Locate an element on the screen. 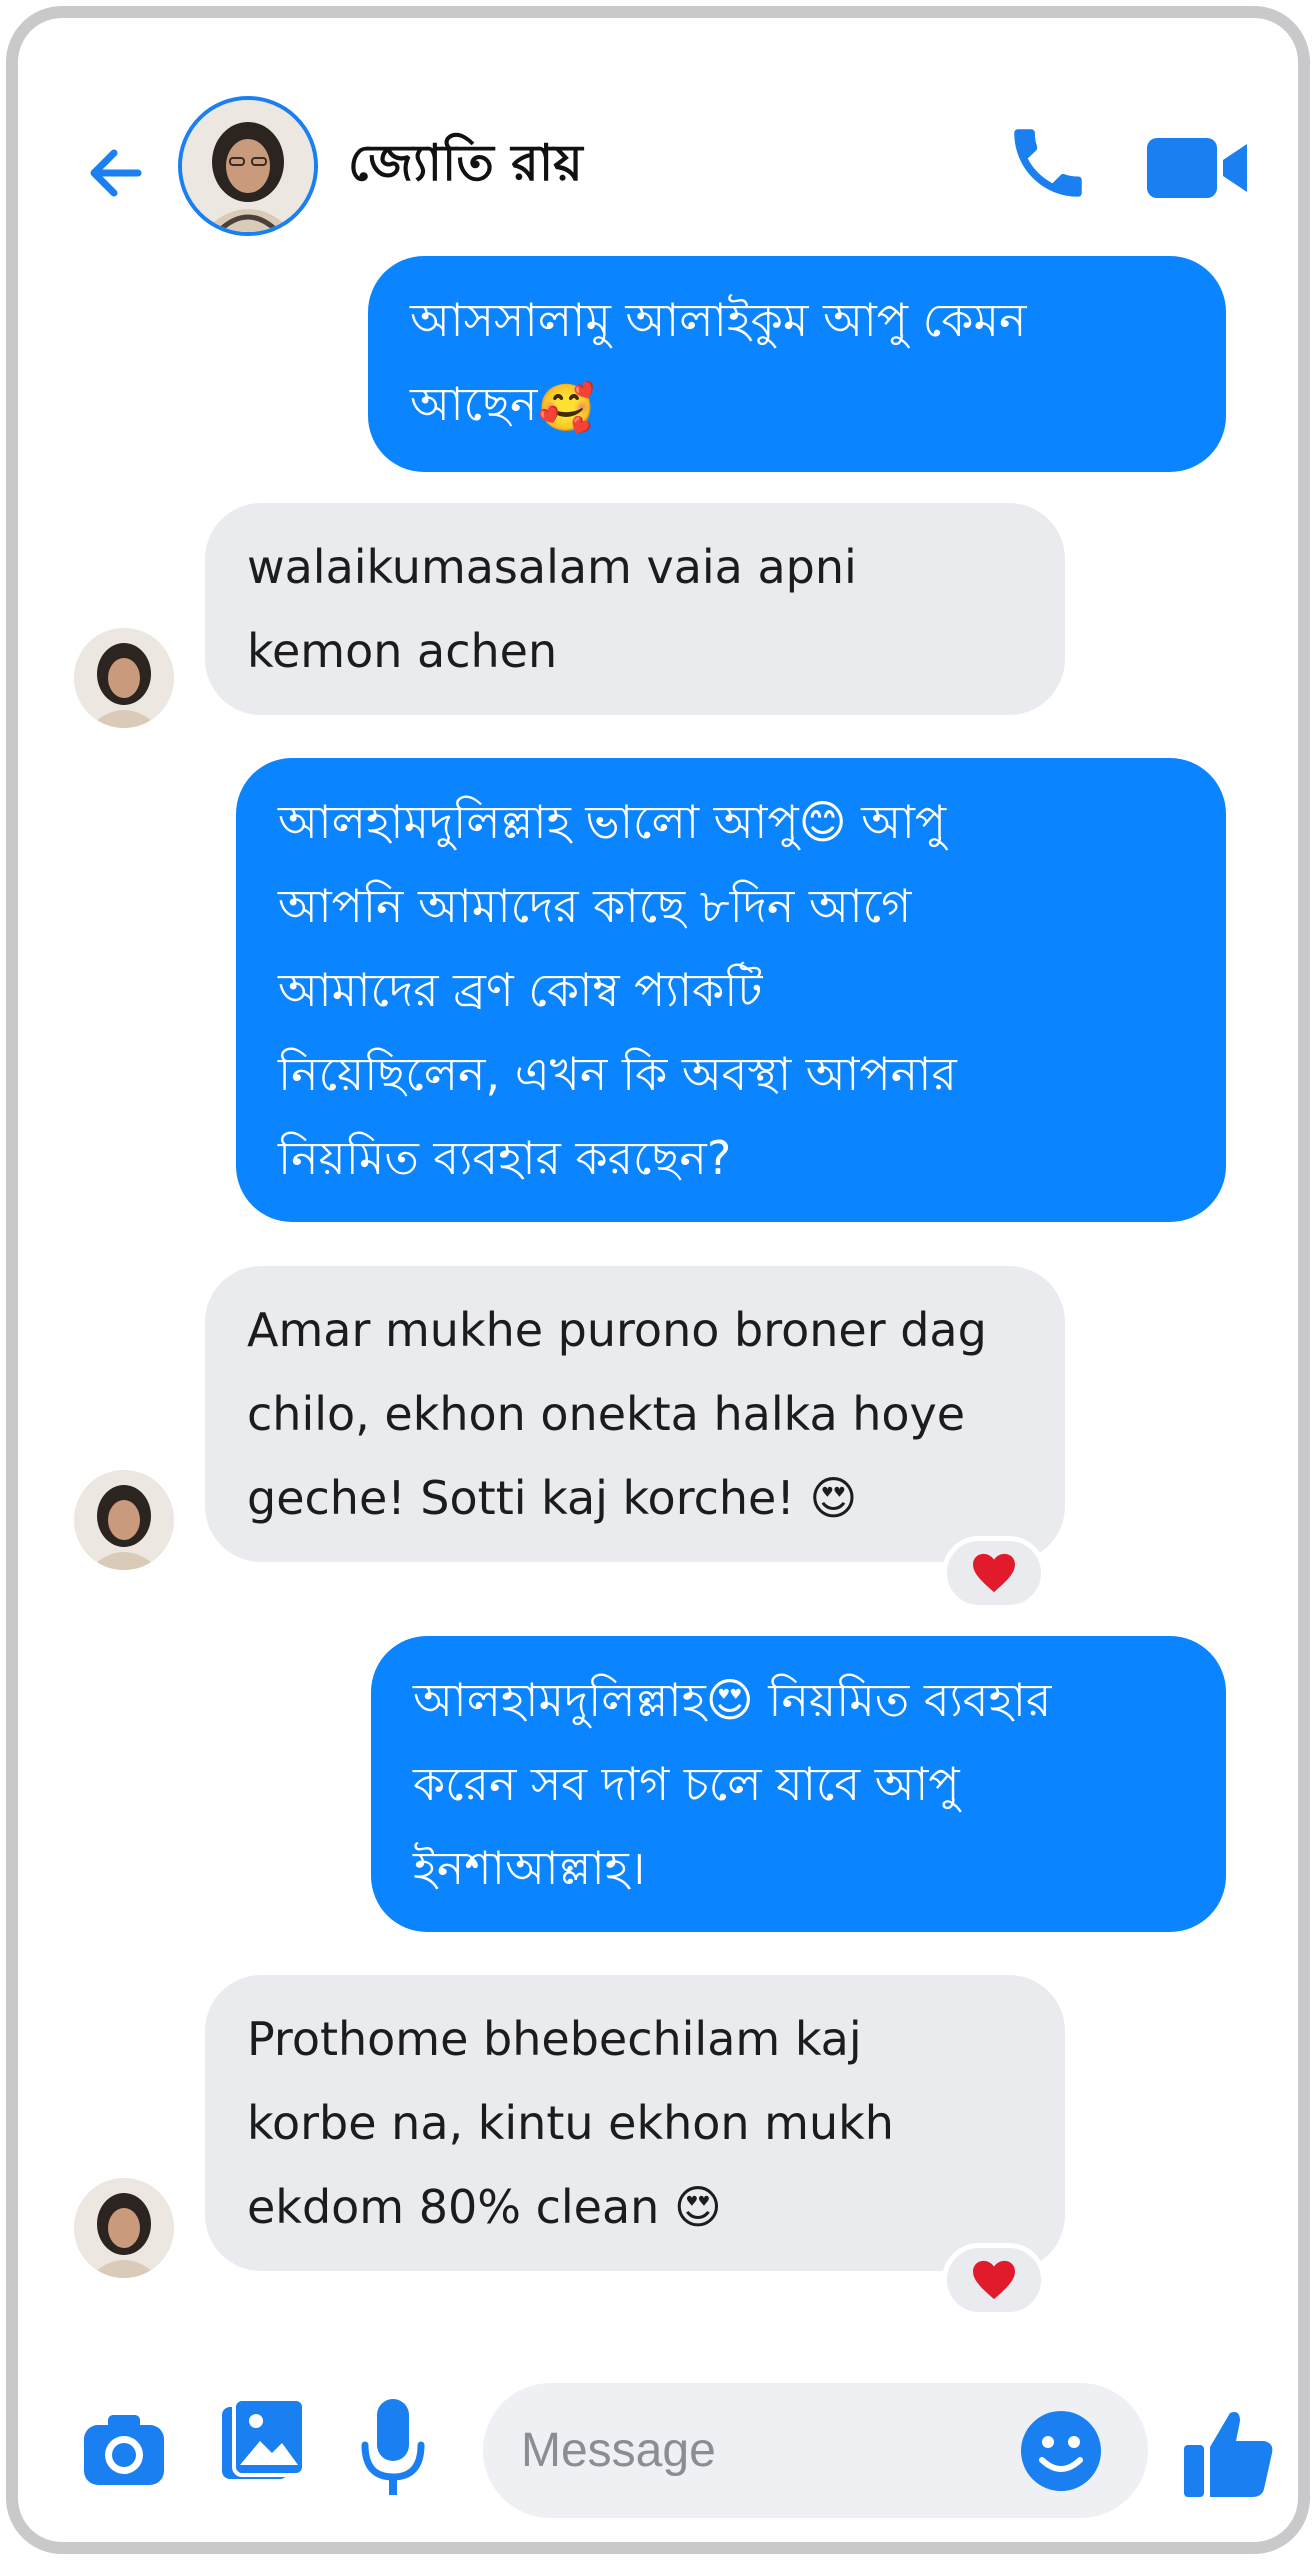 The width and height of the screenshot is (1316, 2560). chat-header: জ্যোতি রায় is located at coordinates (658, 127).